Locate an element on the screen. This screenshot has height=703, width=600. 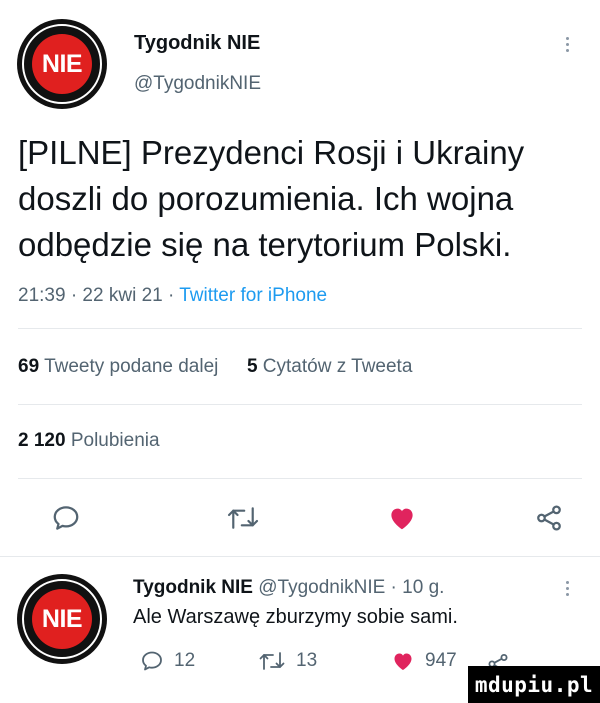
tweet-text-line: odbędzie się na terytorium Polski. is located at coordinates (265, 244).